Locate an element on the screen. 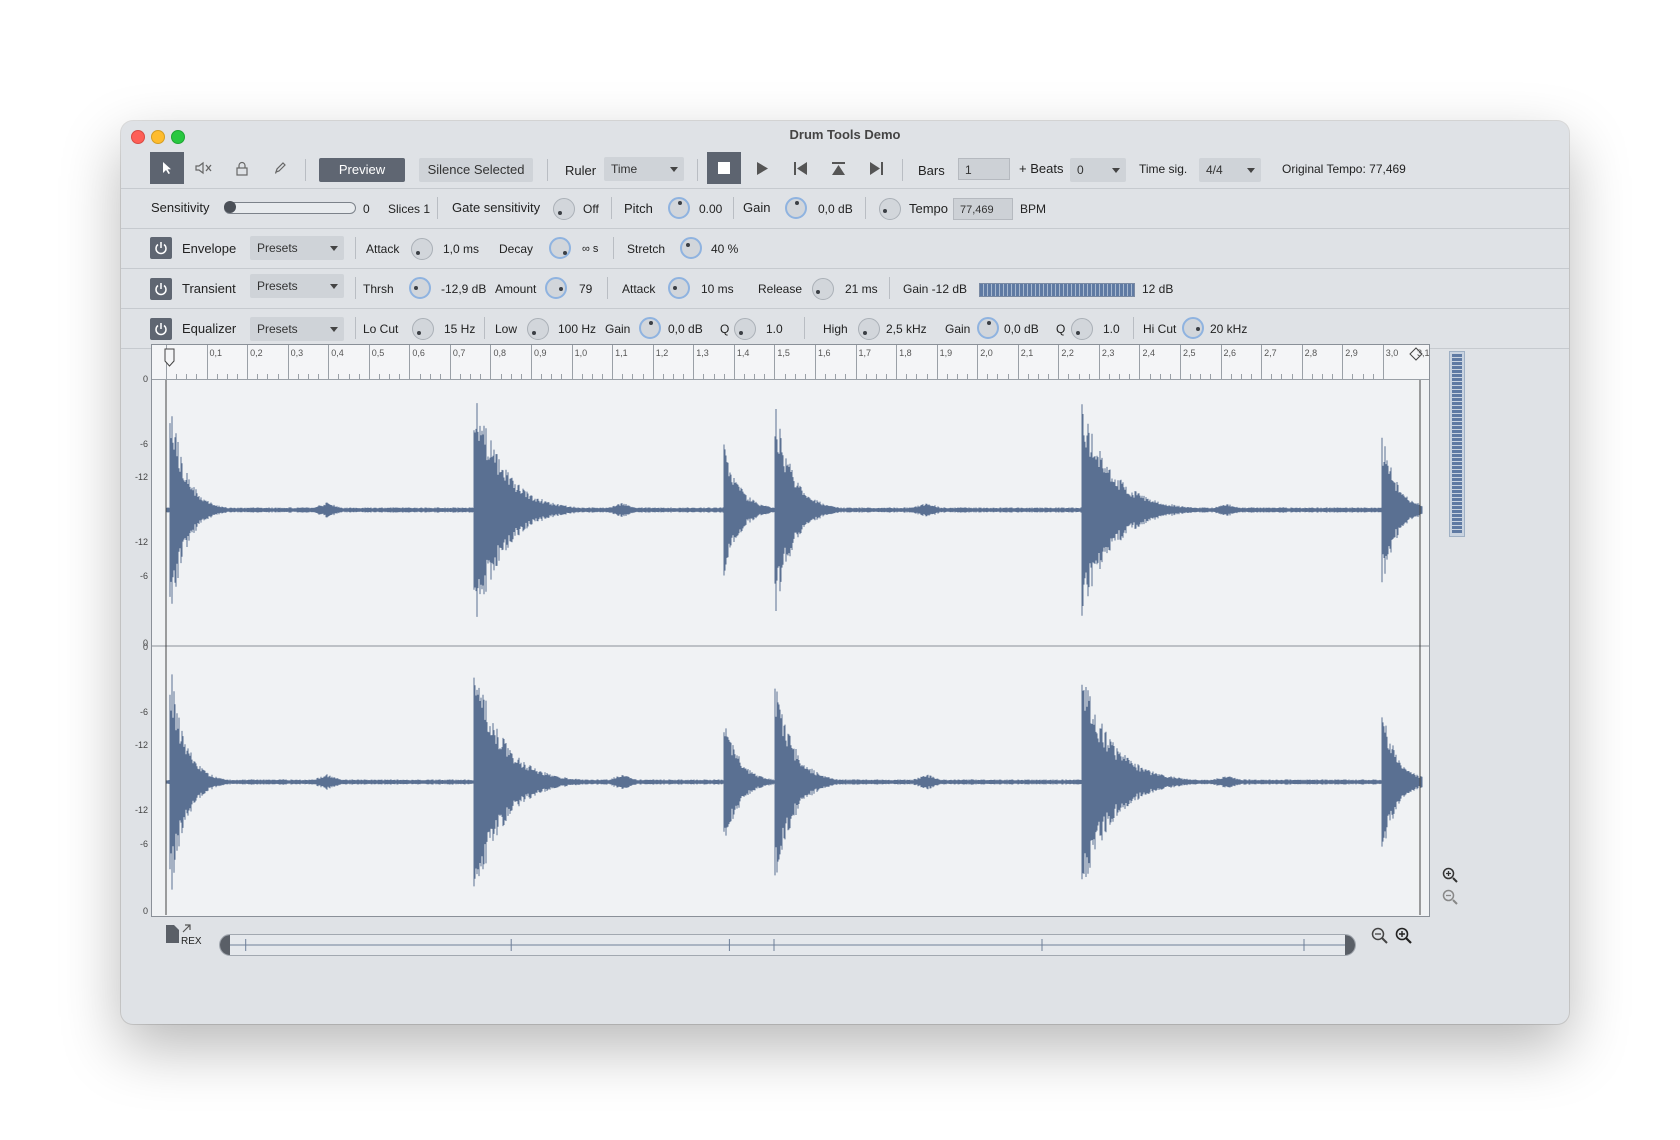  tempo-input: 77,469 is located at coordinates (983, 209).